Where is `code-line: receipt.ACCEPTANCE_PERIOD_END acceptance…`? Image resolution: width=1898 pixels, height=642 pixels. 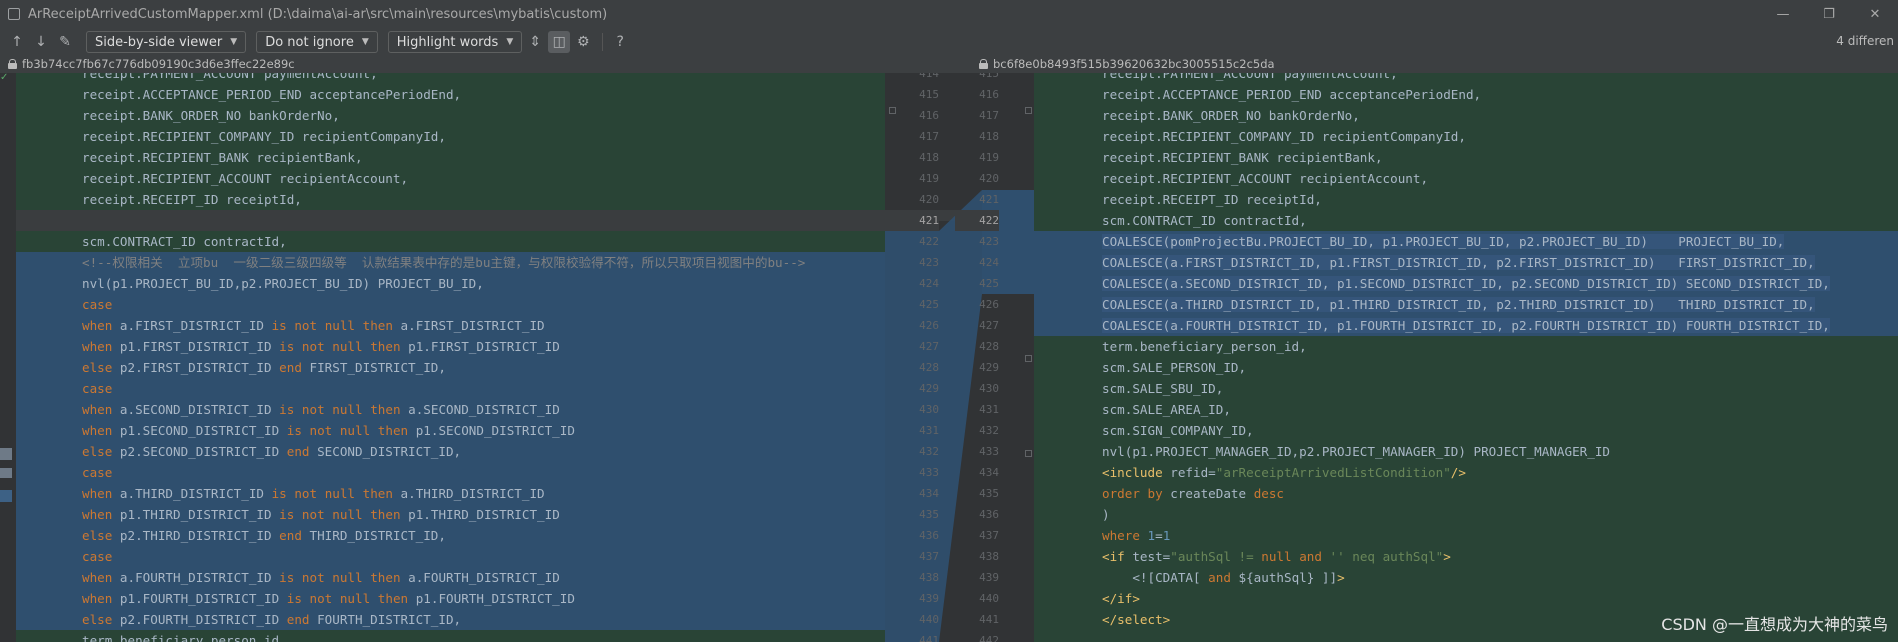
code-line: receipt.ACCEPTANCE_PERIOD_END acceptance… is located at coordinates (1466, 94).